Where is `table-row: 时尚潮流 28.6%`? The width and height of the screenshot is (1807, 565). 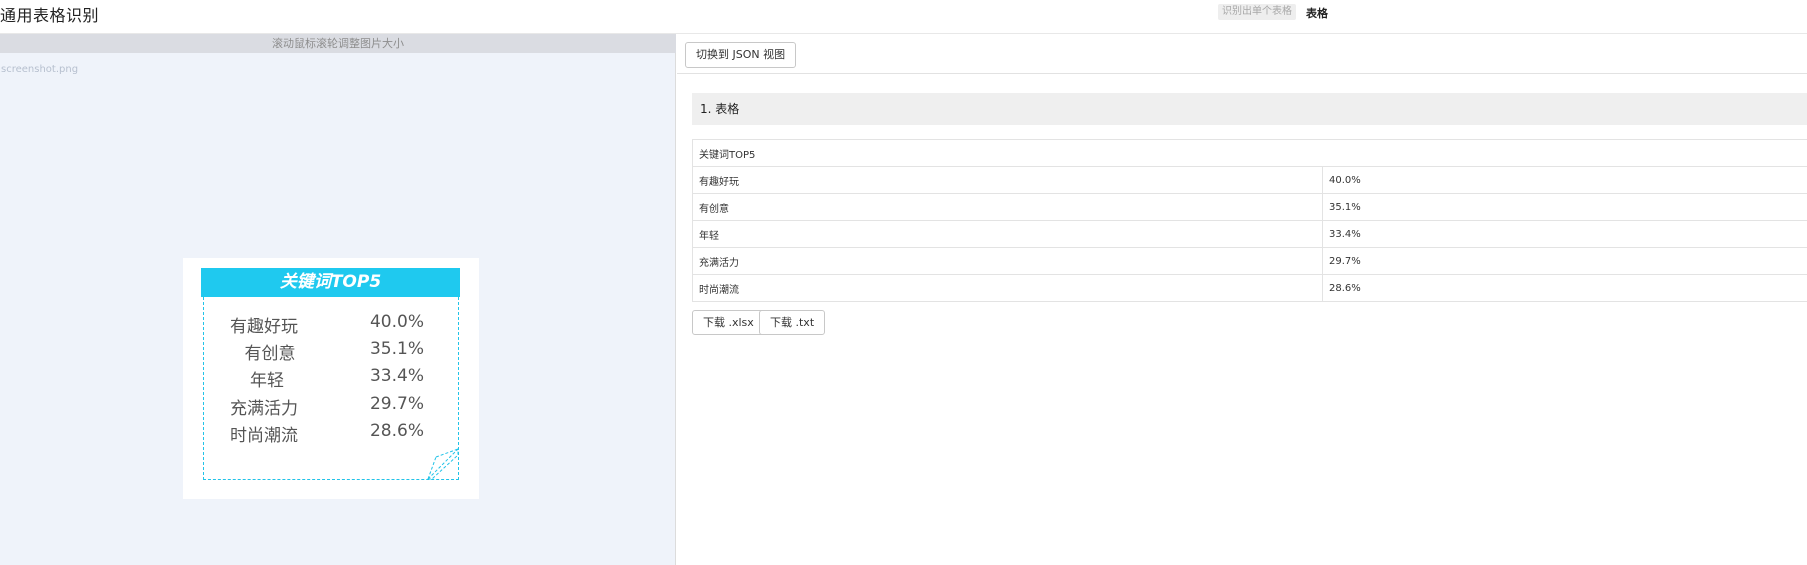 table-row: 时尚潮流 28.6% is located at coordinates (1249, 288).